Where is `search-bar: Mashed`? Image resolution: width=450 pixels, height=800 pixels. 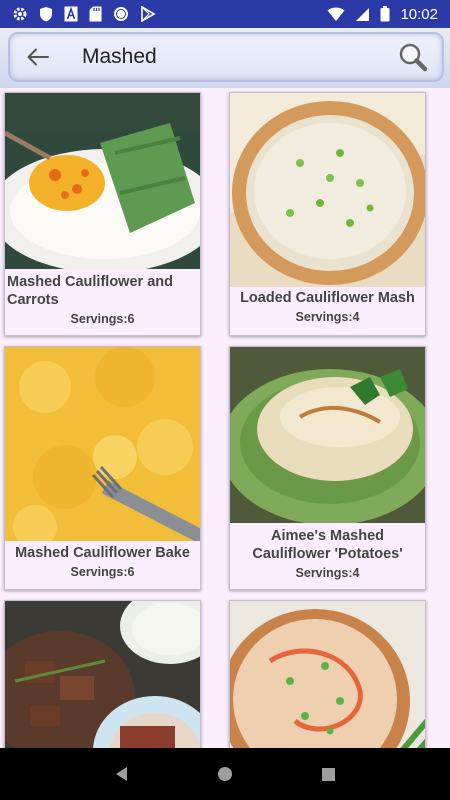
search-bar: Mashed is located at coordinates (226, 57).